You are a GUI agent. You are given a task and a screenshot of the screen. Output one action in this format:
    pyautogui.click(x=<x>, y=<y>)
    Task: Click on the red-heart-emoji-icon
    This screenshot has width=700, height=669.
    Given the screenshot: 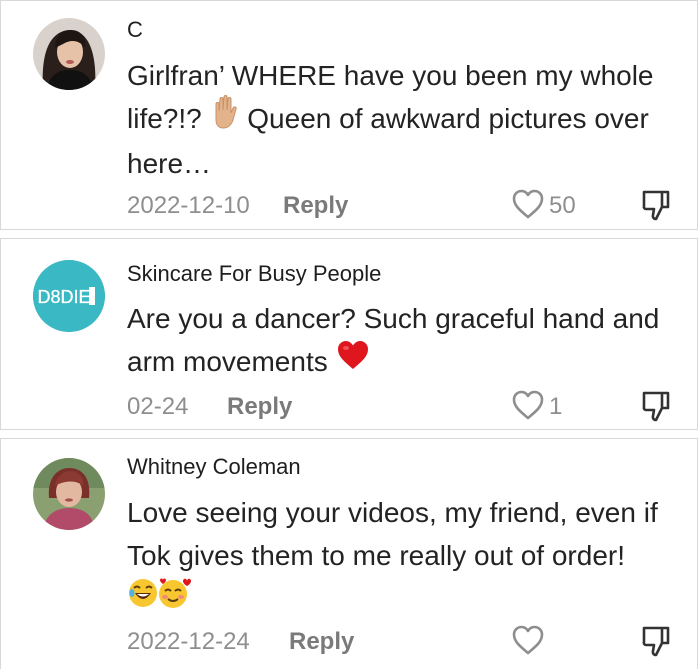 What is the action you would take?
    pyautogui.click(x=353, y=361)
    